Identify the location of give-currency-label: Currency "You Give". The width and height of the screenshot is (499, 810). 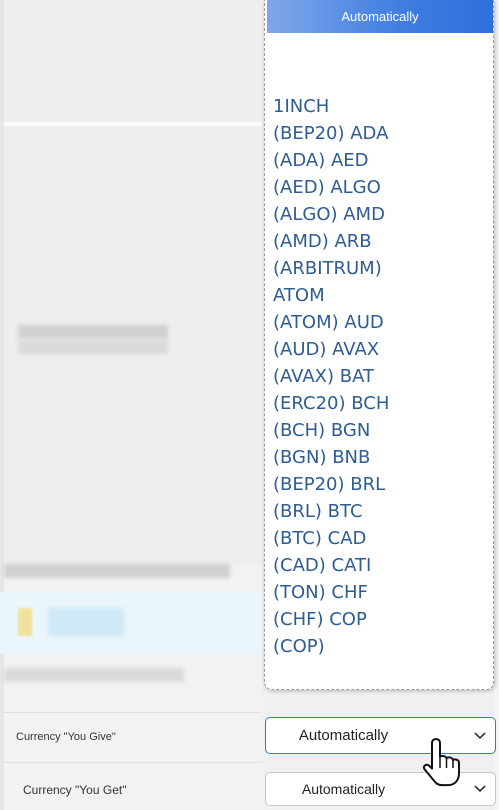
(66, 737).